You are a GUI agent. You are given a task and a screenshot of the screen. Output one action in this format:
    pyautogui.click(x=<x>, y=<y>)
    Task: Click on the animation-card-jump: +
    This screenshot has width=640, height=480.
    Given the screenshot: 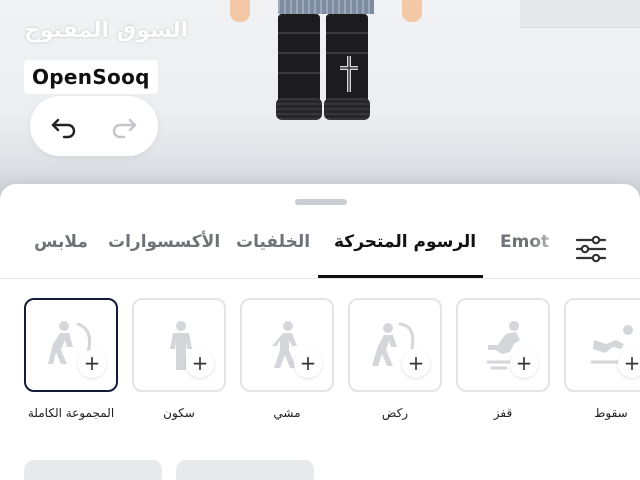 What is the action you would take?
    pyautogui.click(x=503, y=345)
    